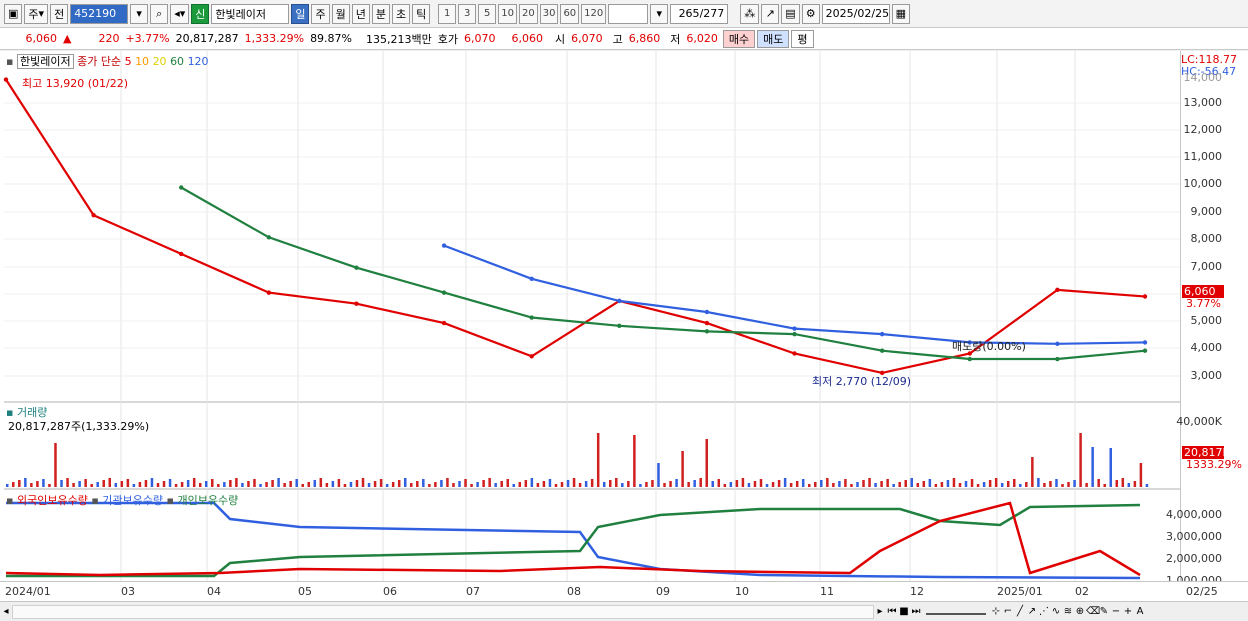 This screenshot has height=621, width=1248. What do you see at coordinates (99, 13) in the screenshot?
I see `code-input: 452190` at bounding box center [99, 13].